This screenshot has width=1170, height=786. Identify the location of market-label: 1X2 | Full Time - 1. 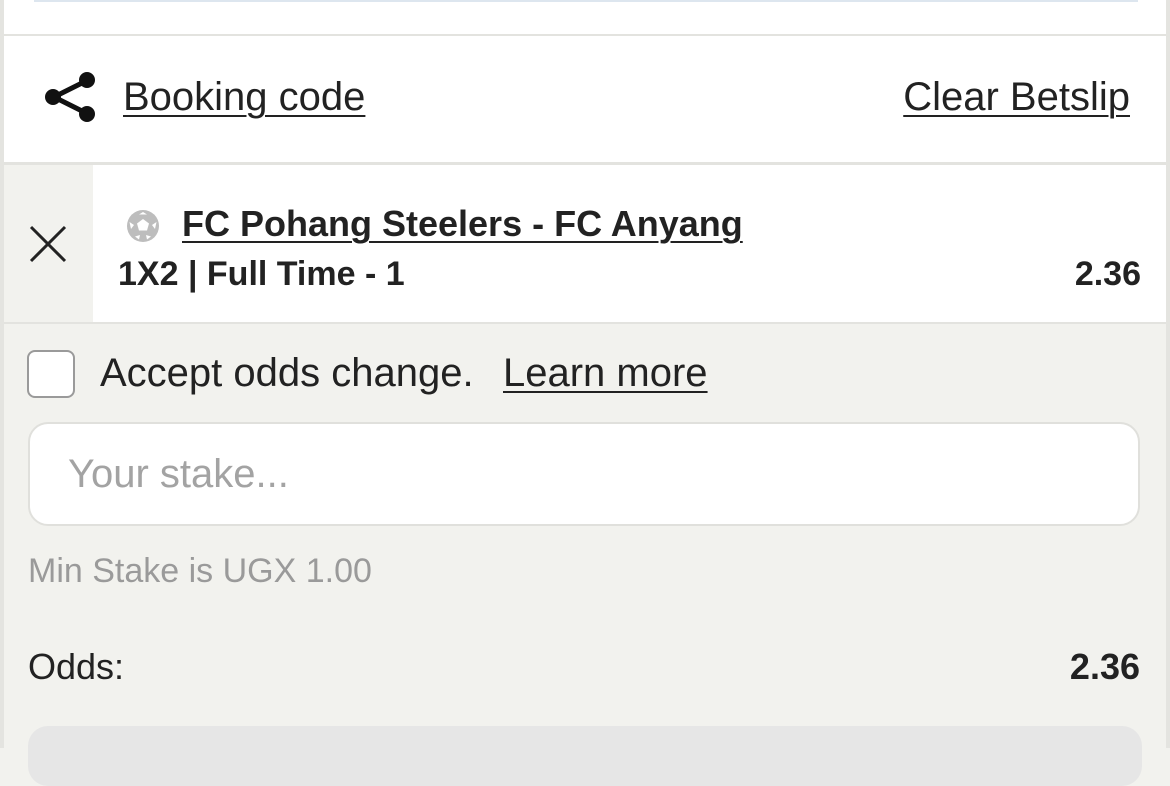
(261, 274).